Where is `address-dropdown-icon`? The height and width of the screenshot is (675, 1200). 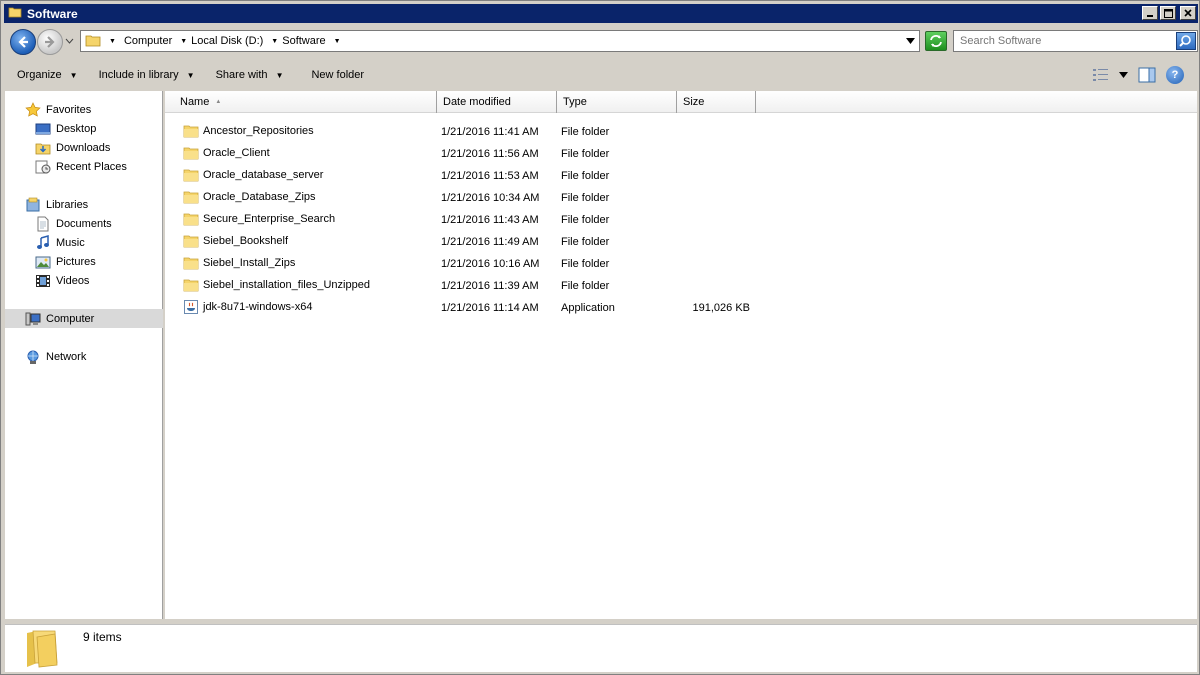
address-dropdown-icon is located at coordinates (910, 41).